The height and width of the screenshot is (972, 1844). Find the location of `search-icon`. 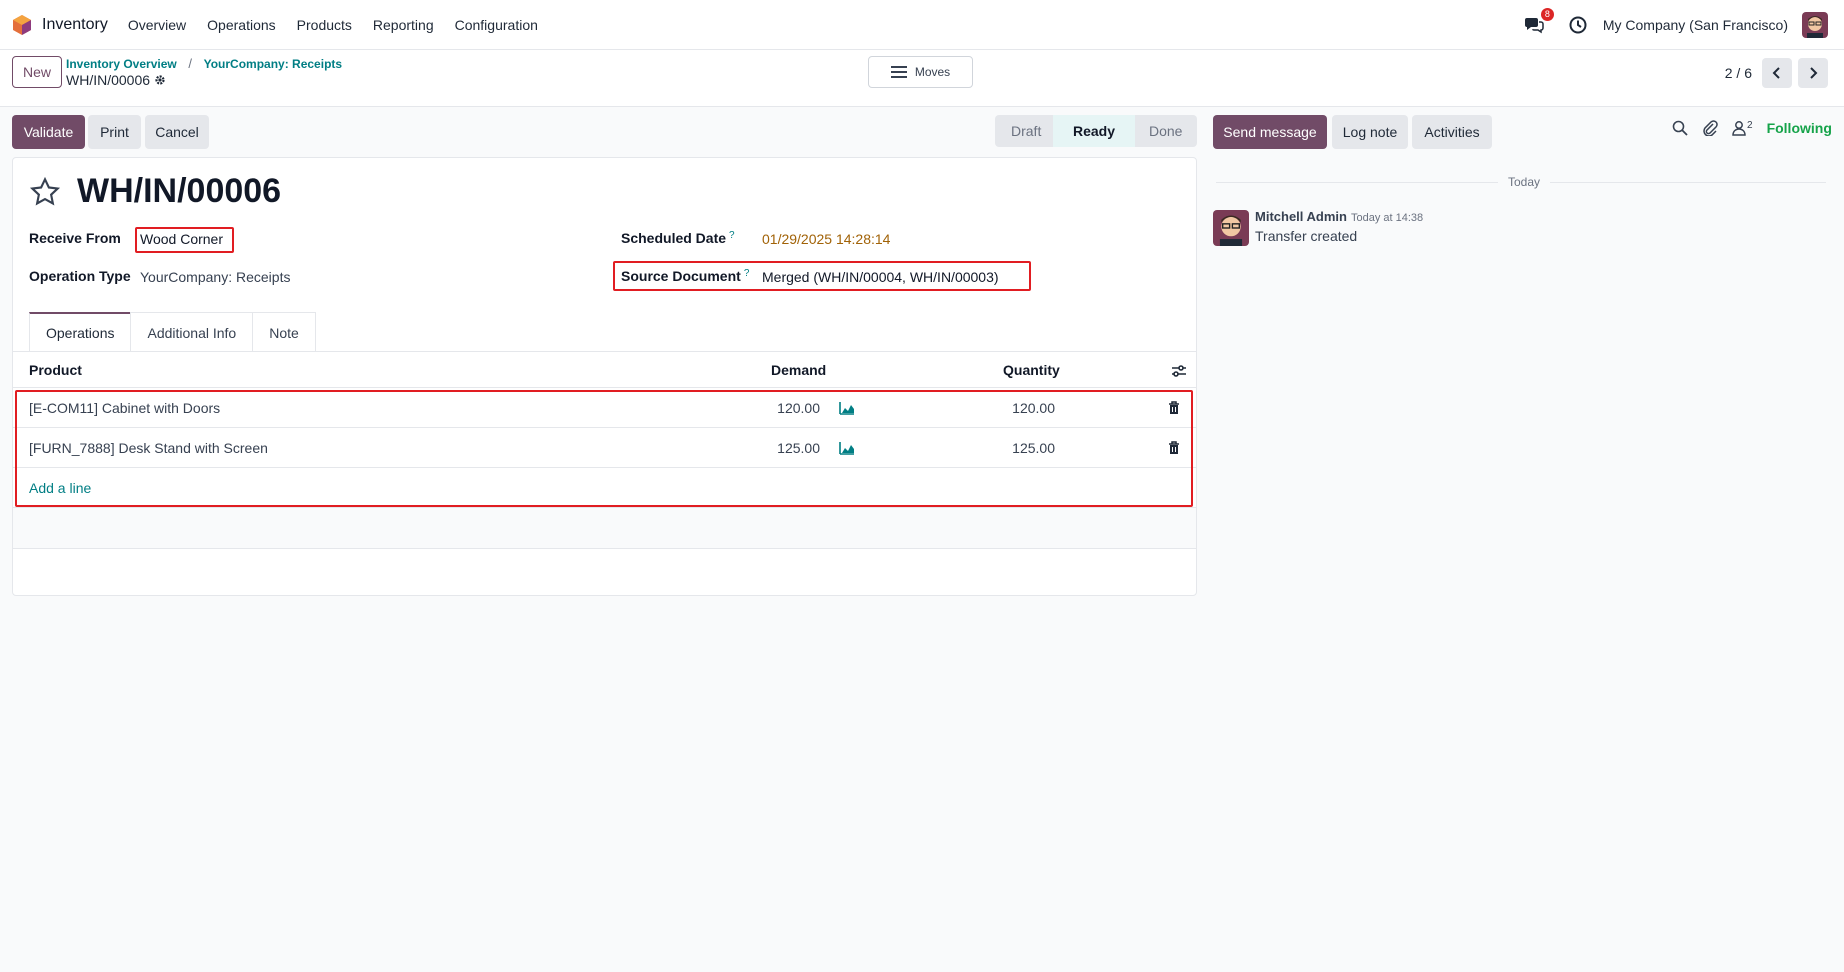

search-icon is located at coordinates (1680, 128).